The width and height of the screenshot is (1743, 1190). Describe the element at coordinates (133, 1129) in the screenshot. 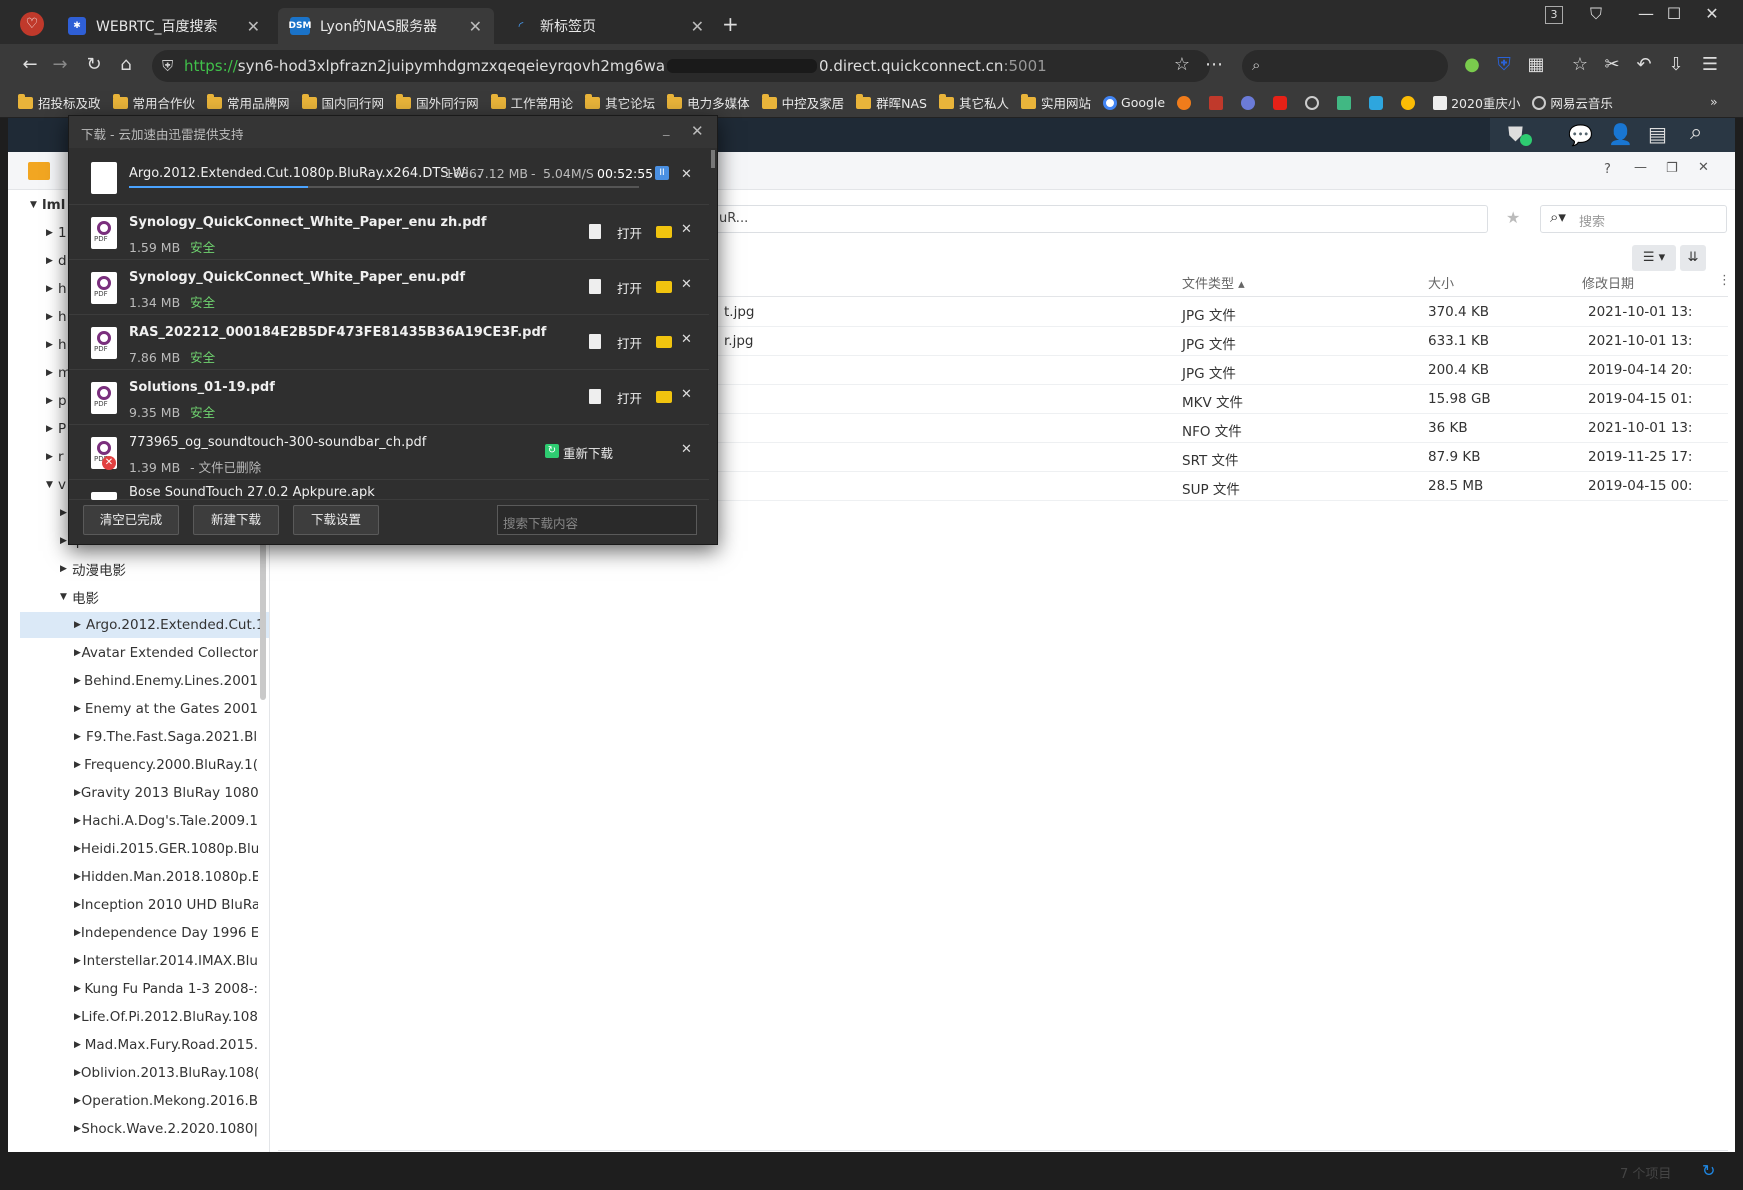

I see `tree-item: ▶ Shock.Wave.2.2020.1080|` at that location.